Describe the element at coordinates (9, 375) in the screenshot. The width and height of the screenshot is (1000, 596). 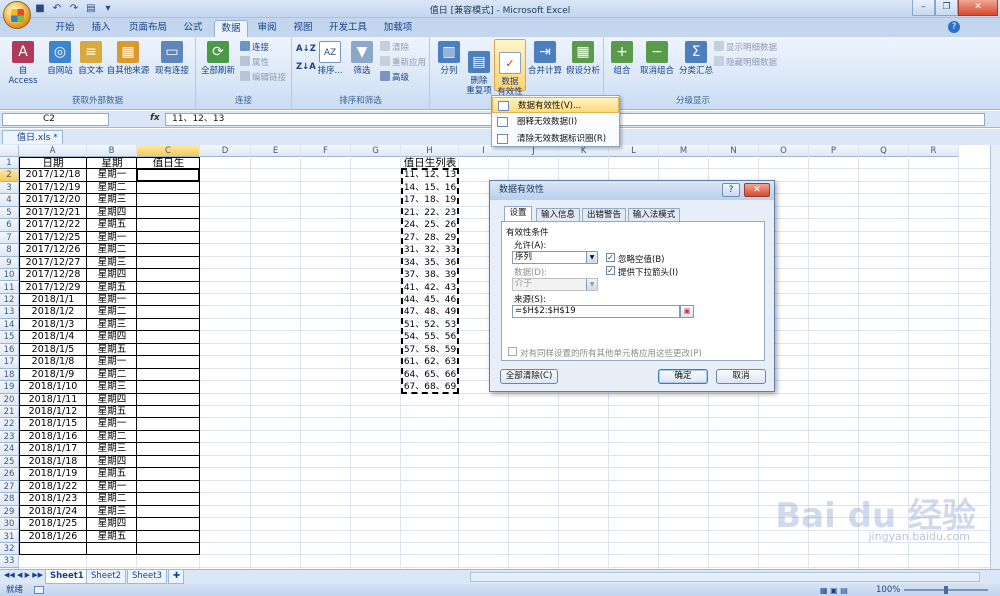
I see `row-header-18: 18` at that location.